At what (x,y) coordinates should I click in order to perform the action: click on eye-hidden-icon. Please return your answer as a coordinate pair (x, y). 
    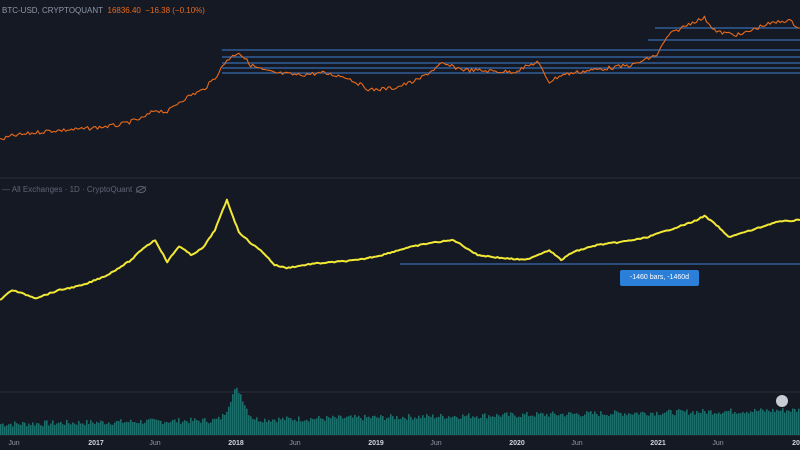
    Looking at the image, I should click on (141, 190).